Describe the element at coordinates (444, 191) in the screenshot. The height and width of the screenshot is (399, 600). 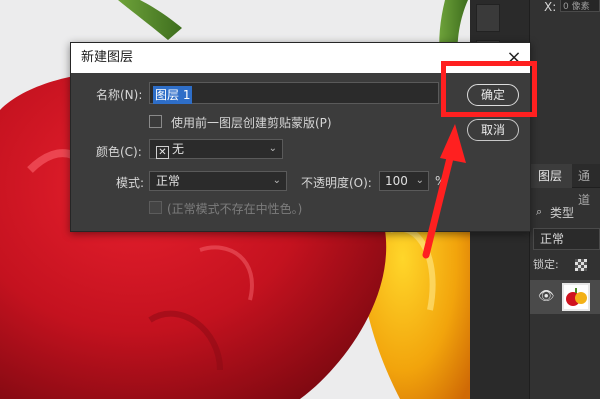
I see `annotation-arrow` at that location.